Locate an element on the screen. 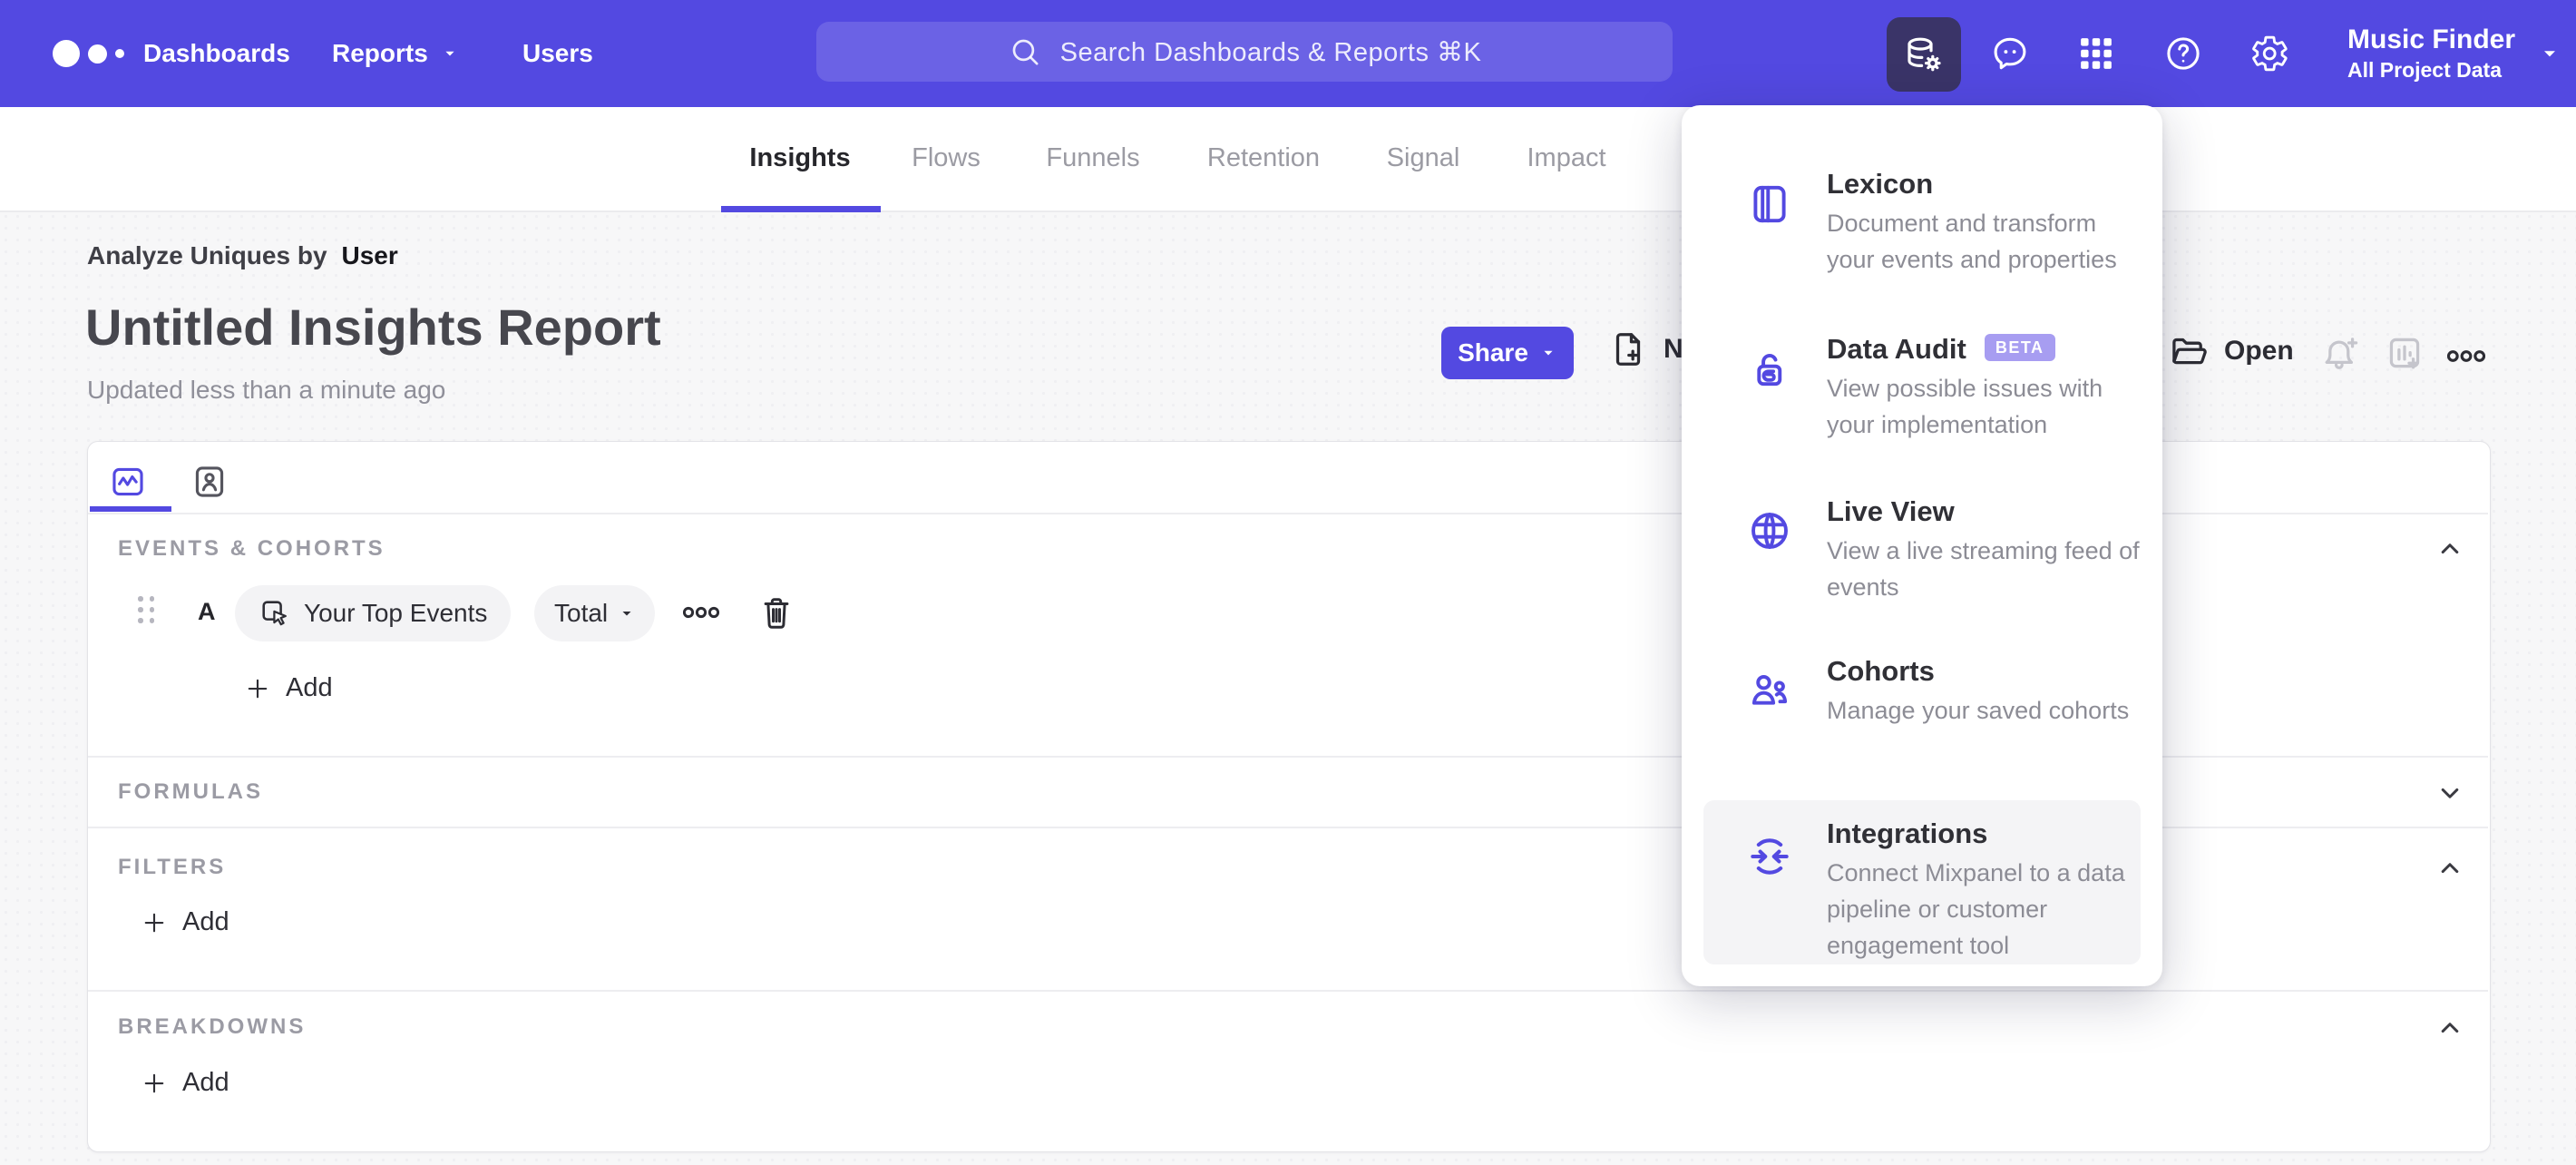 The height and width of the screenshot is (1165, 2576). events-view-tab is located at coordinates (128, 482).